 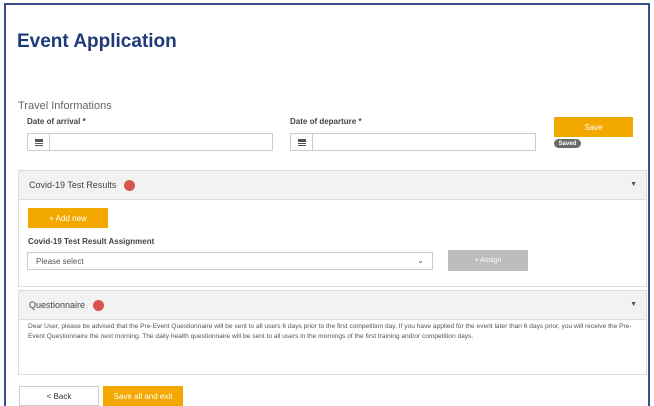 What do you see at coordinates (68, 218) in the screenshot?
I see `add-new-button: + Add new` at bounding box center [68, 218].